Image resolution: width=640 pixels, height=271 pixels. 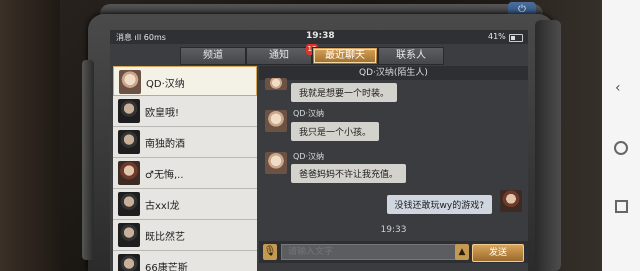 I want to click on recent-apps-icon, so click(x=621, y=206).